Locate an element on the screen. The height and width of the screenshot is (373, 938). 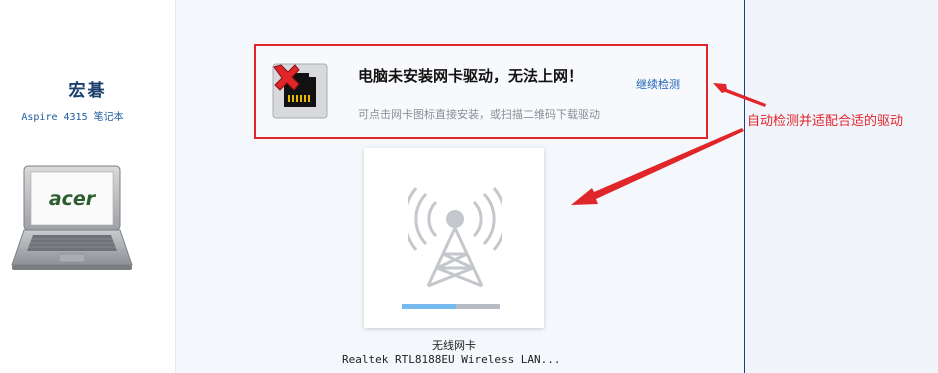
laptop-logo: acer is located at coordinates (73, 199).